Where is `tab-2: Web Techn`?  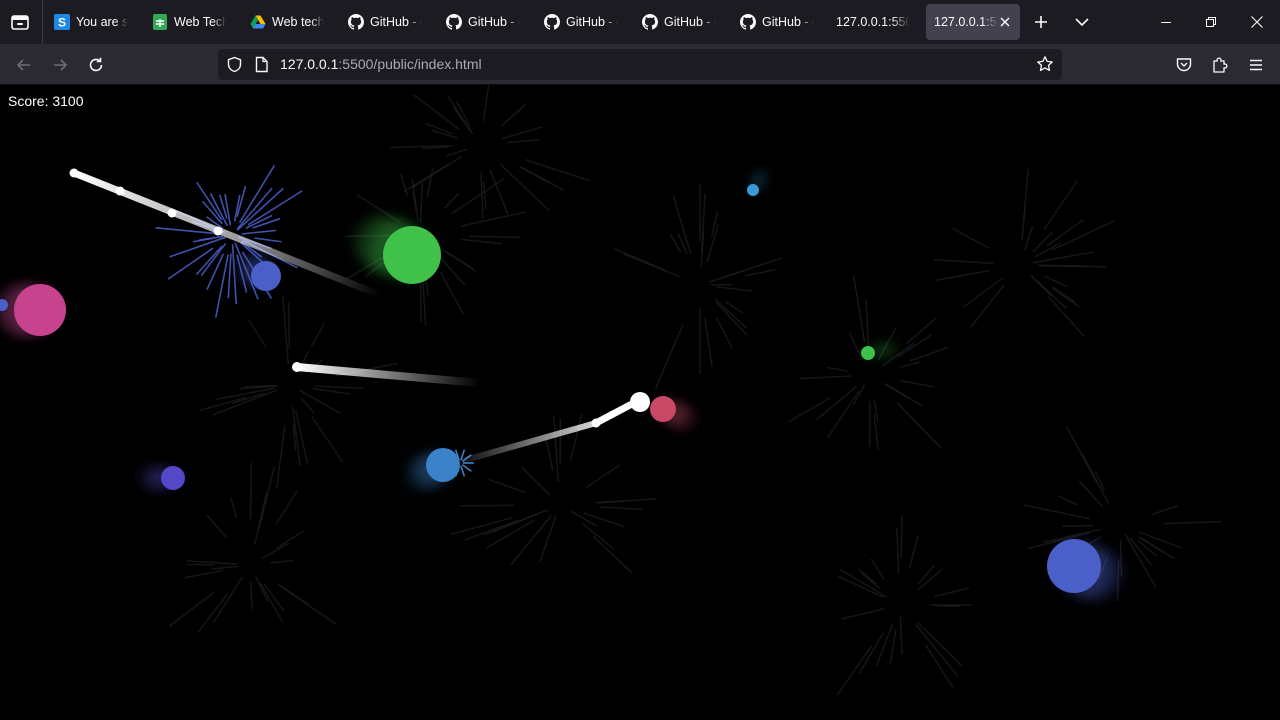 tab-2: Web Techn is located at coordinates (189, 22).